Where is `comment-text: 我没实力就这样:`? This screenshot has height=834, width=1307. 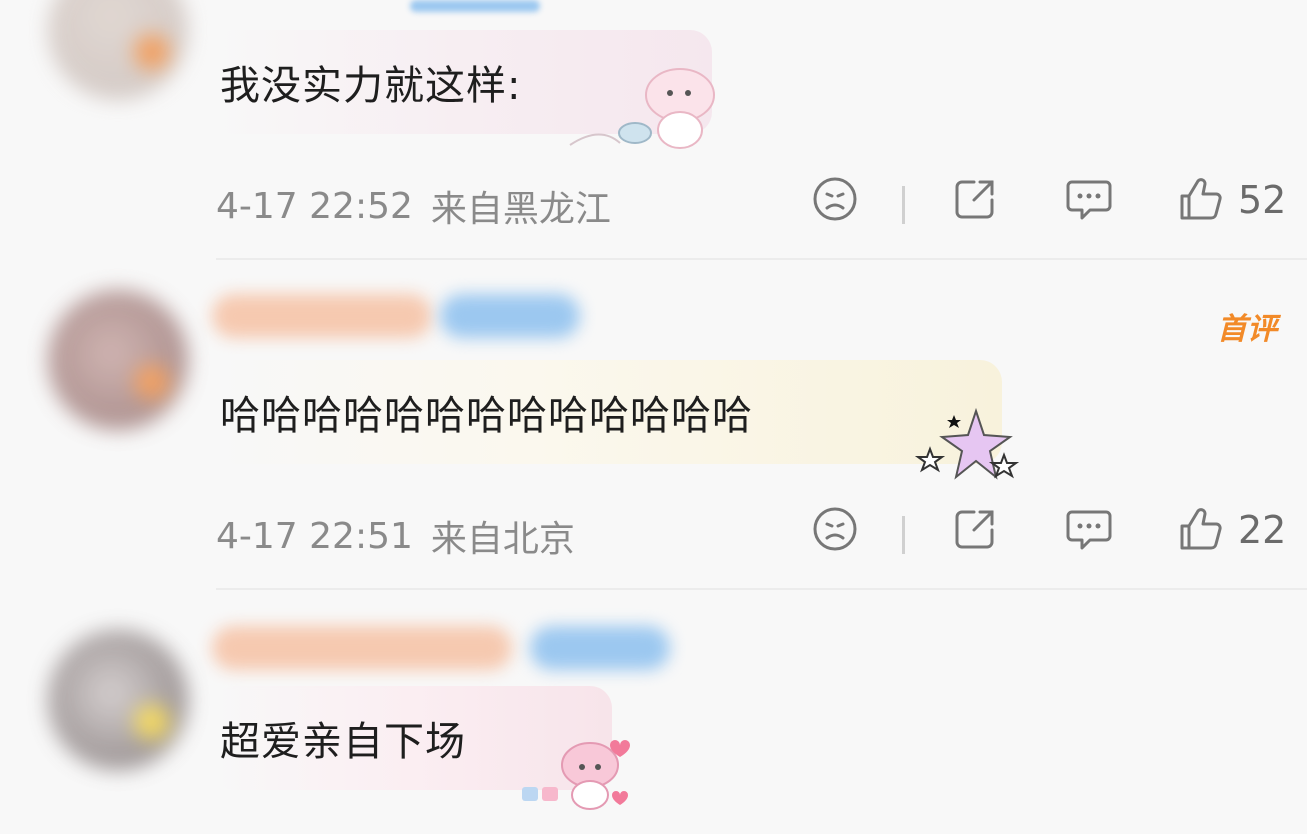
comment-text: 我没实力就这样: is located at coordinates (371, 86).